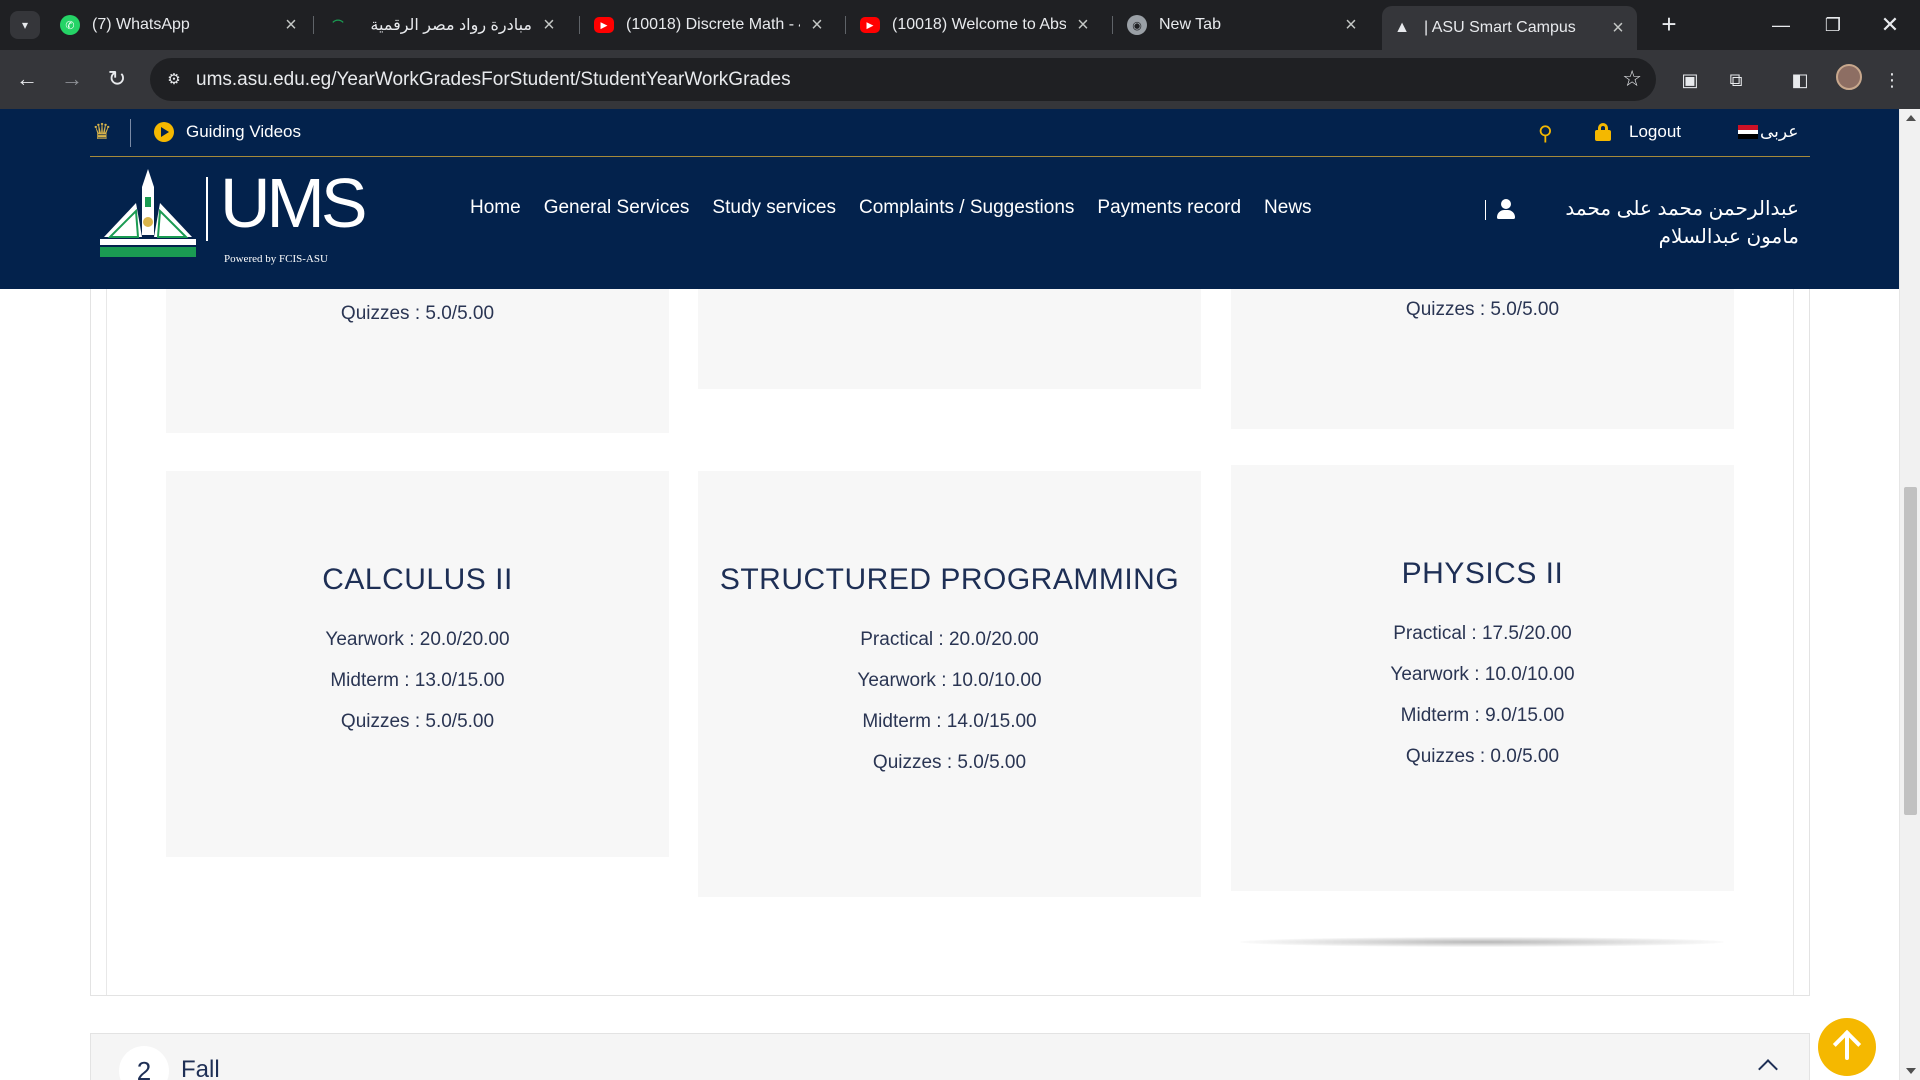 Image resolution: width=1920 pixels, height=1080 pixels. I want to click on grade-line: Practical : 20.0/20.00, so click(949, 639).